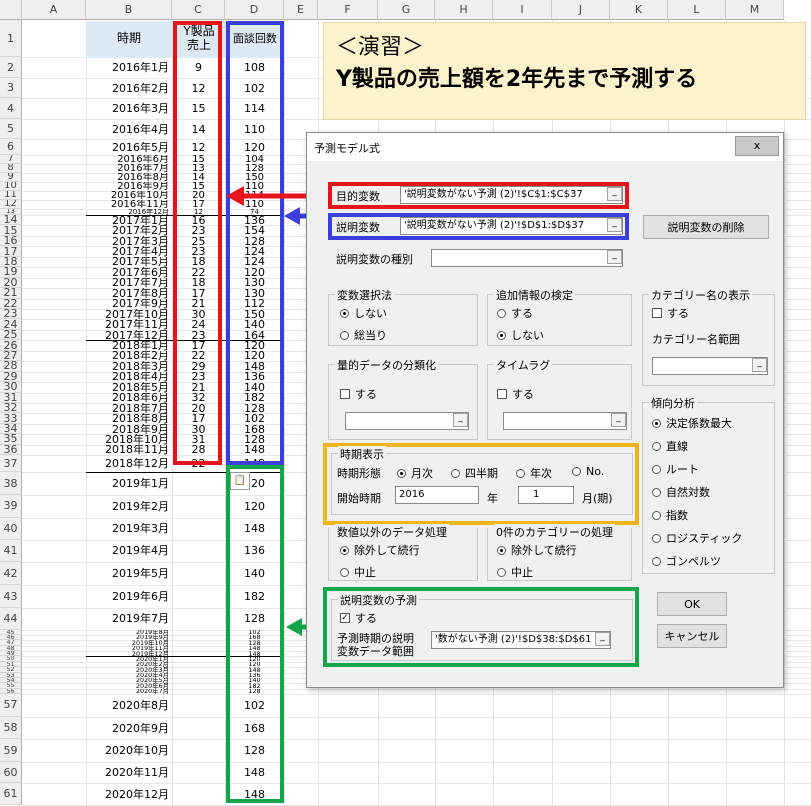  What do you see at coordinates (358, 618) in the screenshot?
I see `forecast-checkbox: ✓ する` at bounding box center [358, 618].